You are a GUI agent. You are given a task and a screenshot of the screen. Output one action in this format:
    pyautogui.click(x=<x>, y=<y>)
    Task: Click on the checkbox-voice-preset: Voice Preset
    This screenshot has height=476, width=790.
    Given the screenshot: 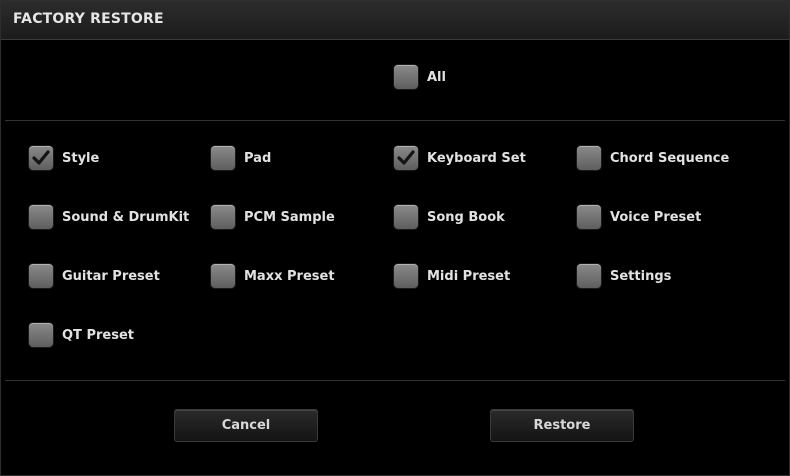 What is the action you would take?
    pyautogui.click(x=639, y=217)
    